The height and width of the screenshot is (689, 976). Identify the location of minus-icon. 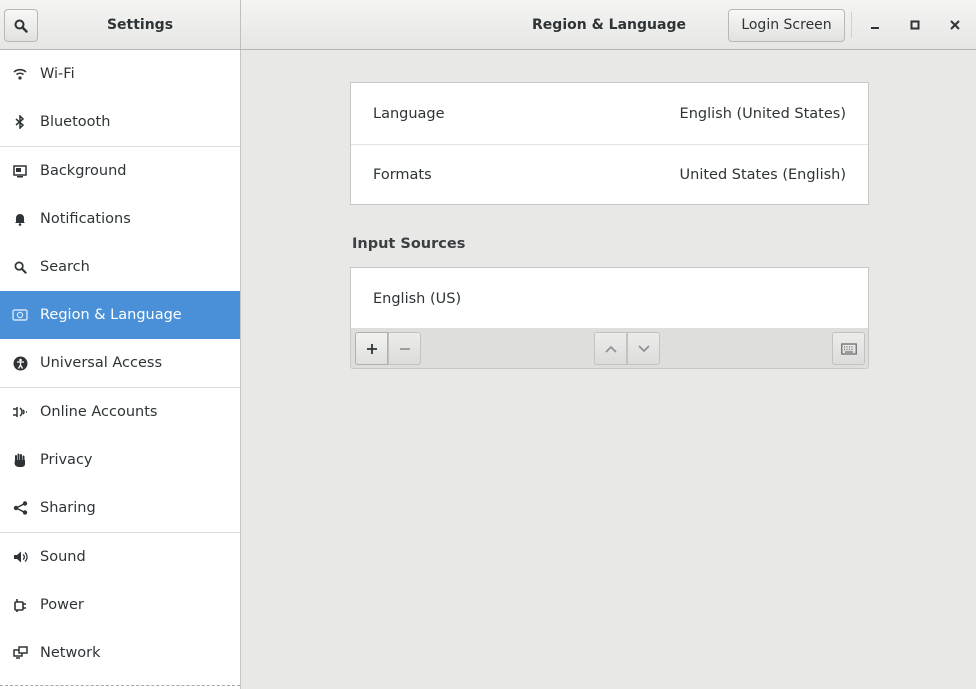
(405, 349).